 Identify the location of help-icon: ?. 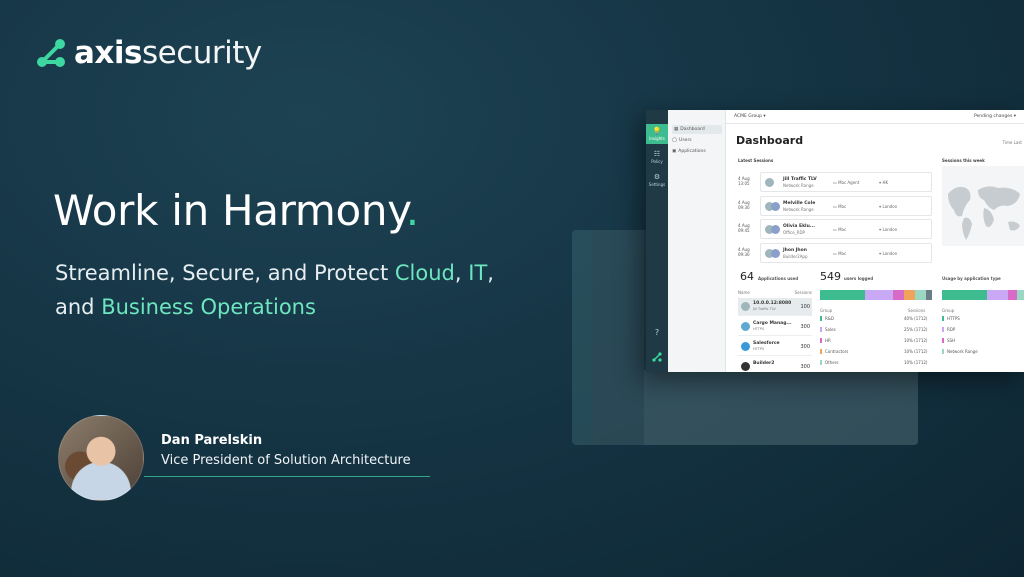
(657, 332).